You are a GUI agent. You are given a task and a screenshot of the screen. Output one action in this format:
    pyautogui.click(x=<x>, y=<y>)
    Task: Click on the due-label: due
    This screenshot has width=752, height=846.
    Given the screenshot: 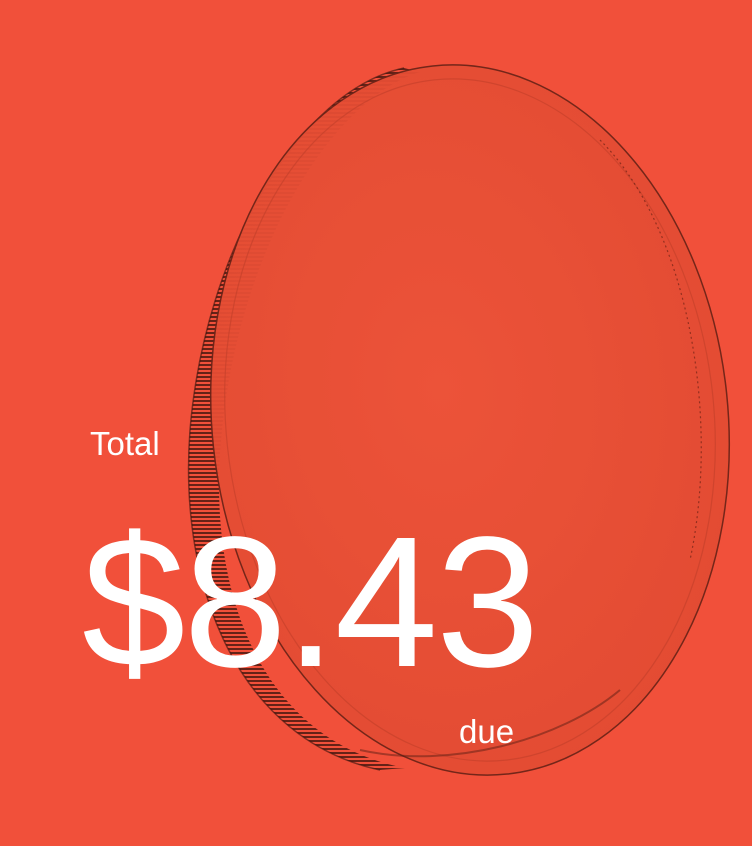 What is the action you would take?
    pyautogui.click(x=487, y=731)
    